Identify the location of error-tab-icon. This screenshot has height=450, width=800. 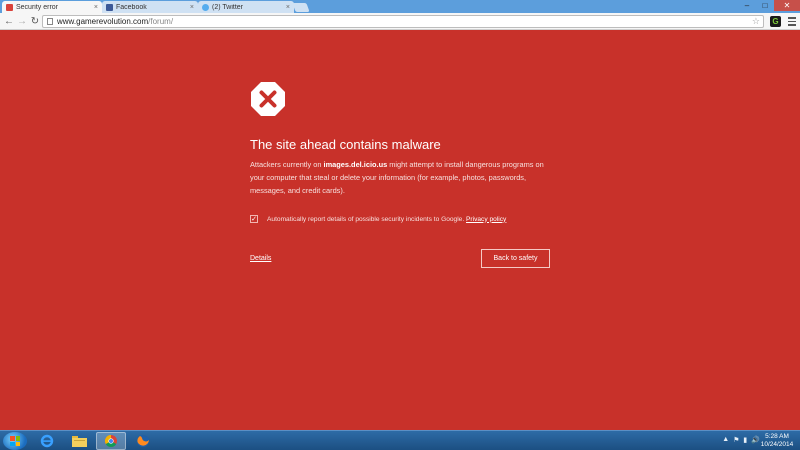
(9, 7).